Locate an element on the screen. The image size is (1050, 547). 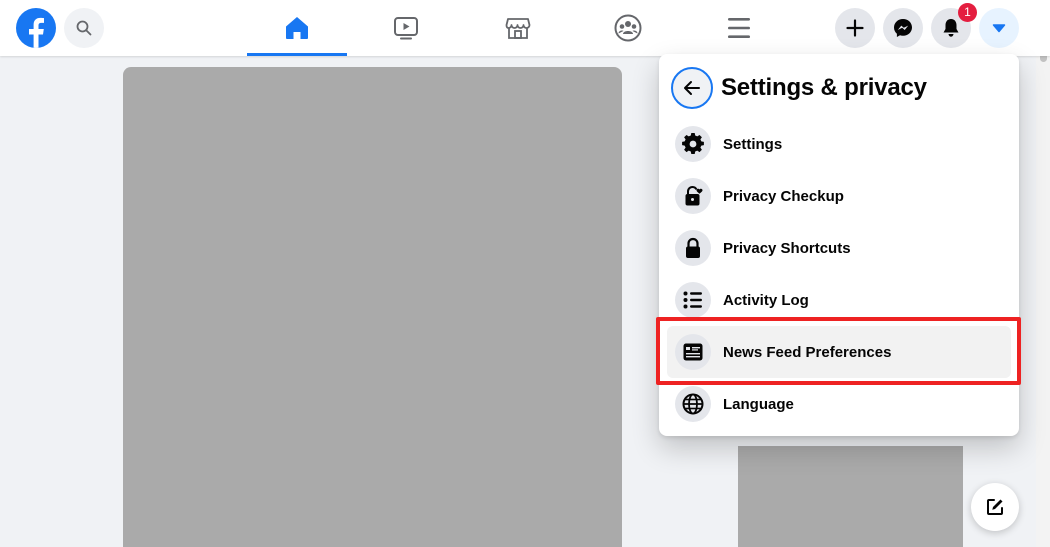
messenger-button is located at coordinates (903, 28).